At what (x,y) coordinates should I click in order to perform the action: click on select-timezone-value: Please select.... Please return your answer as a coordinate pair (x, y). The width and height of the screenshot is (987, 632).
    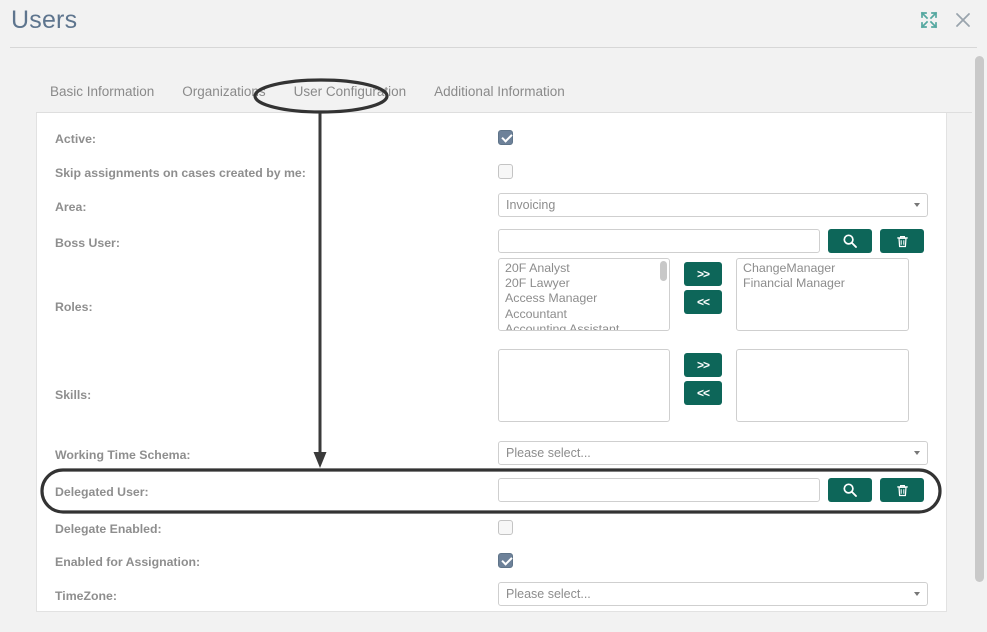
    Looking at the image, I should click on (548, 594).